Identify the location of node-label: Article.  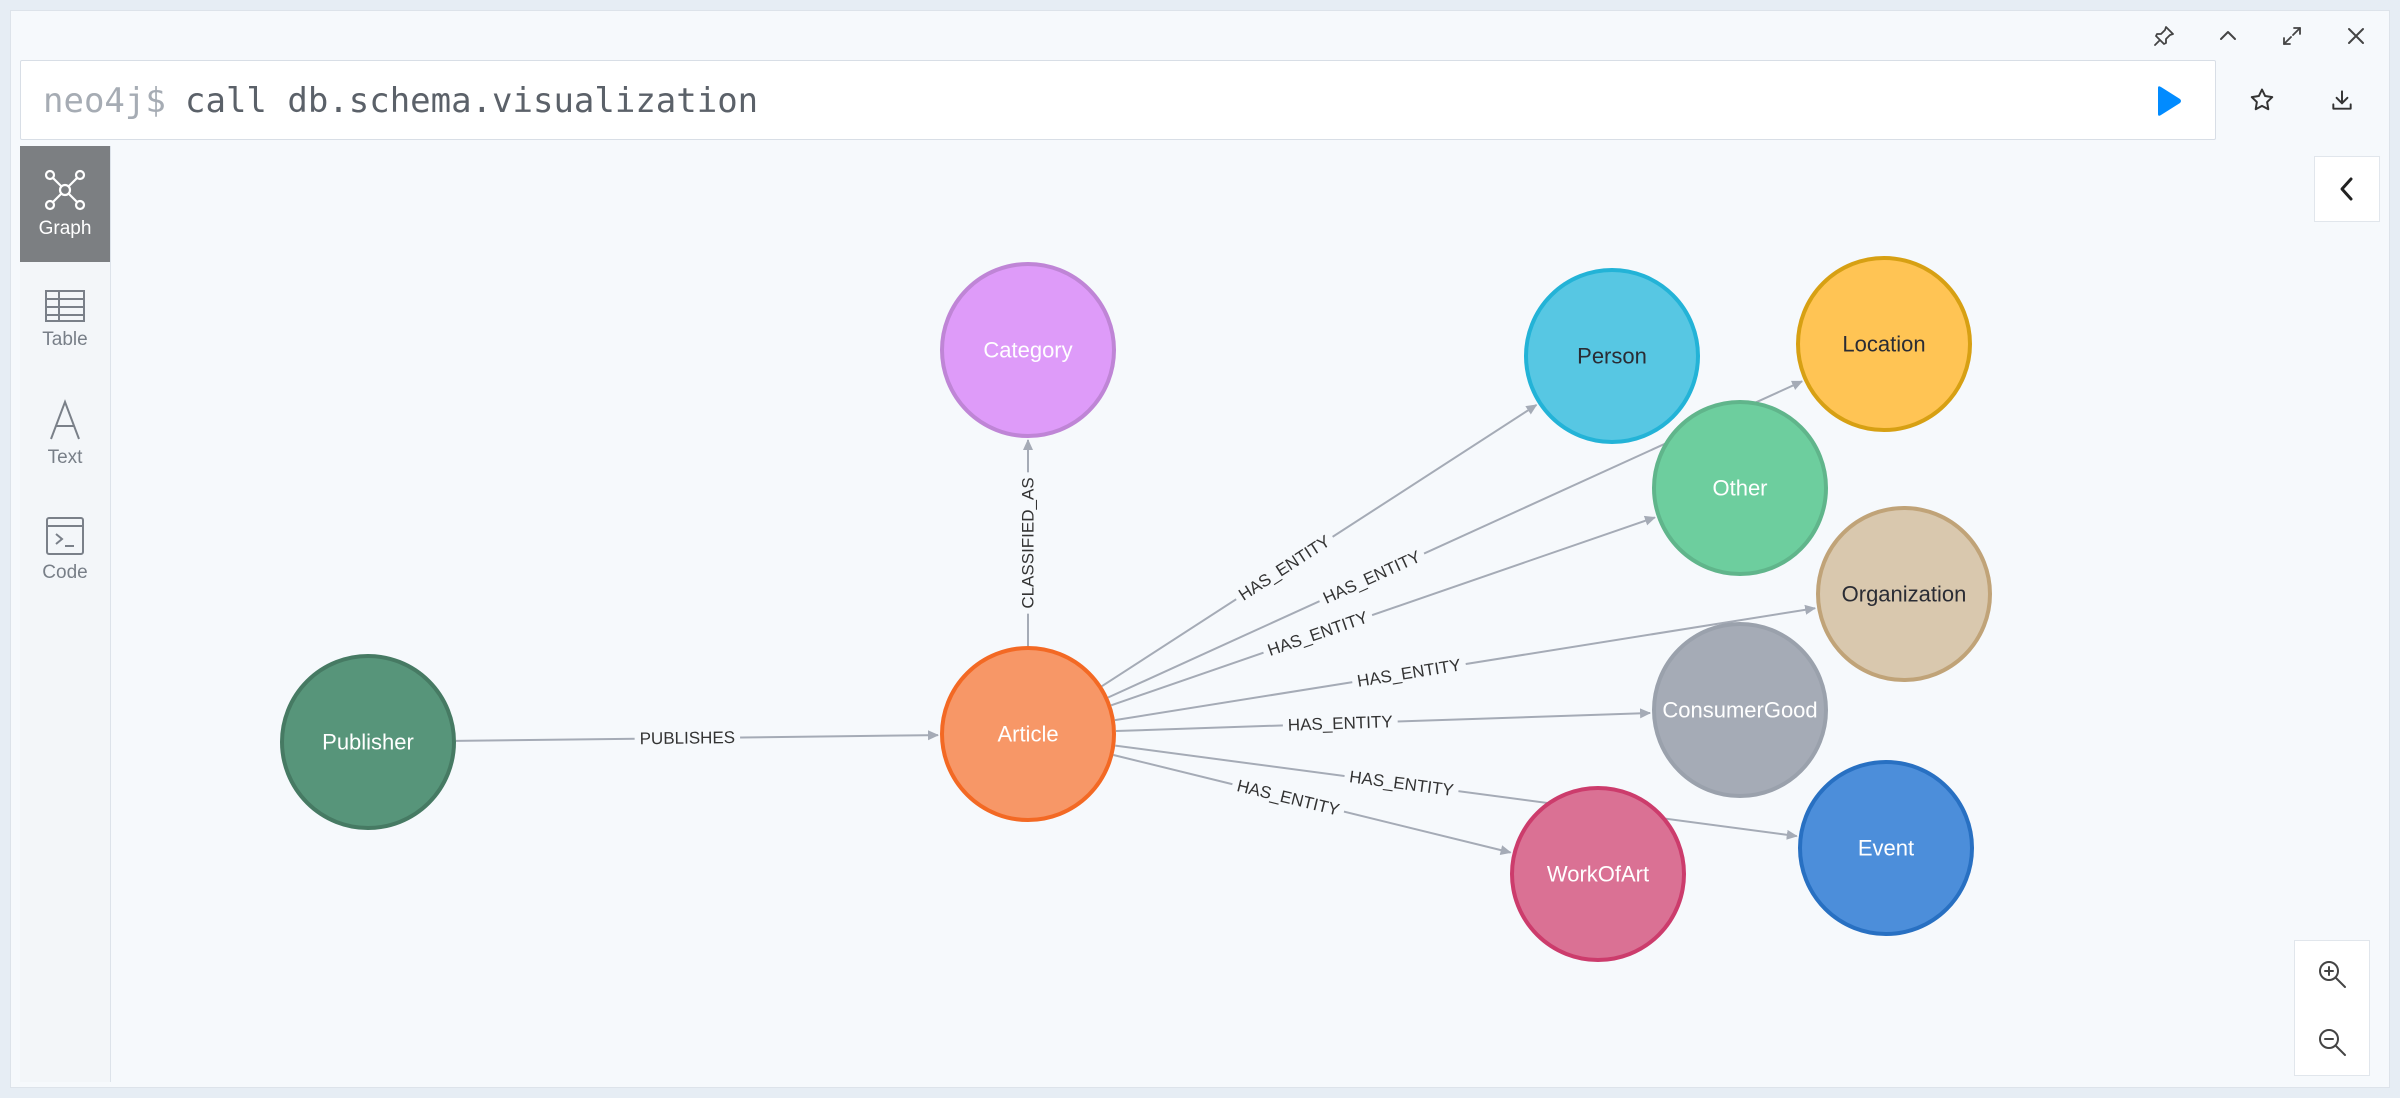
(1027, 734).